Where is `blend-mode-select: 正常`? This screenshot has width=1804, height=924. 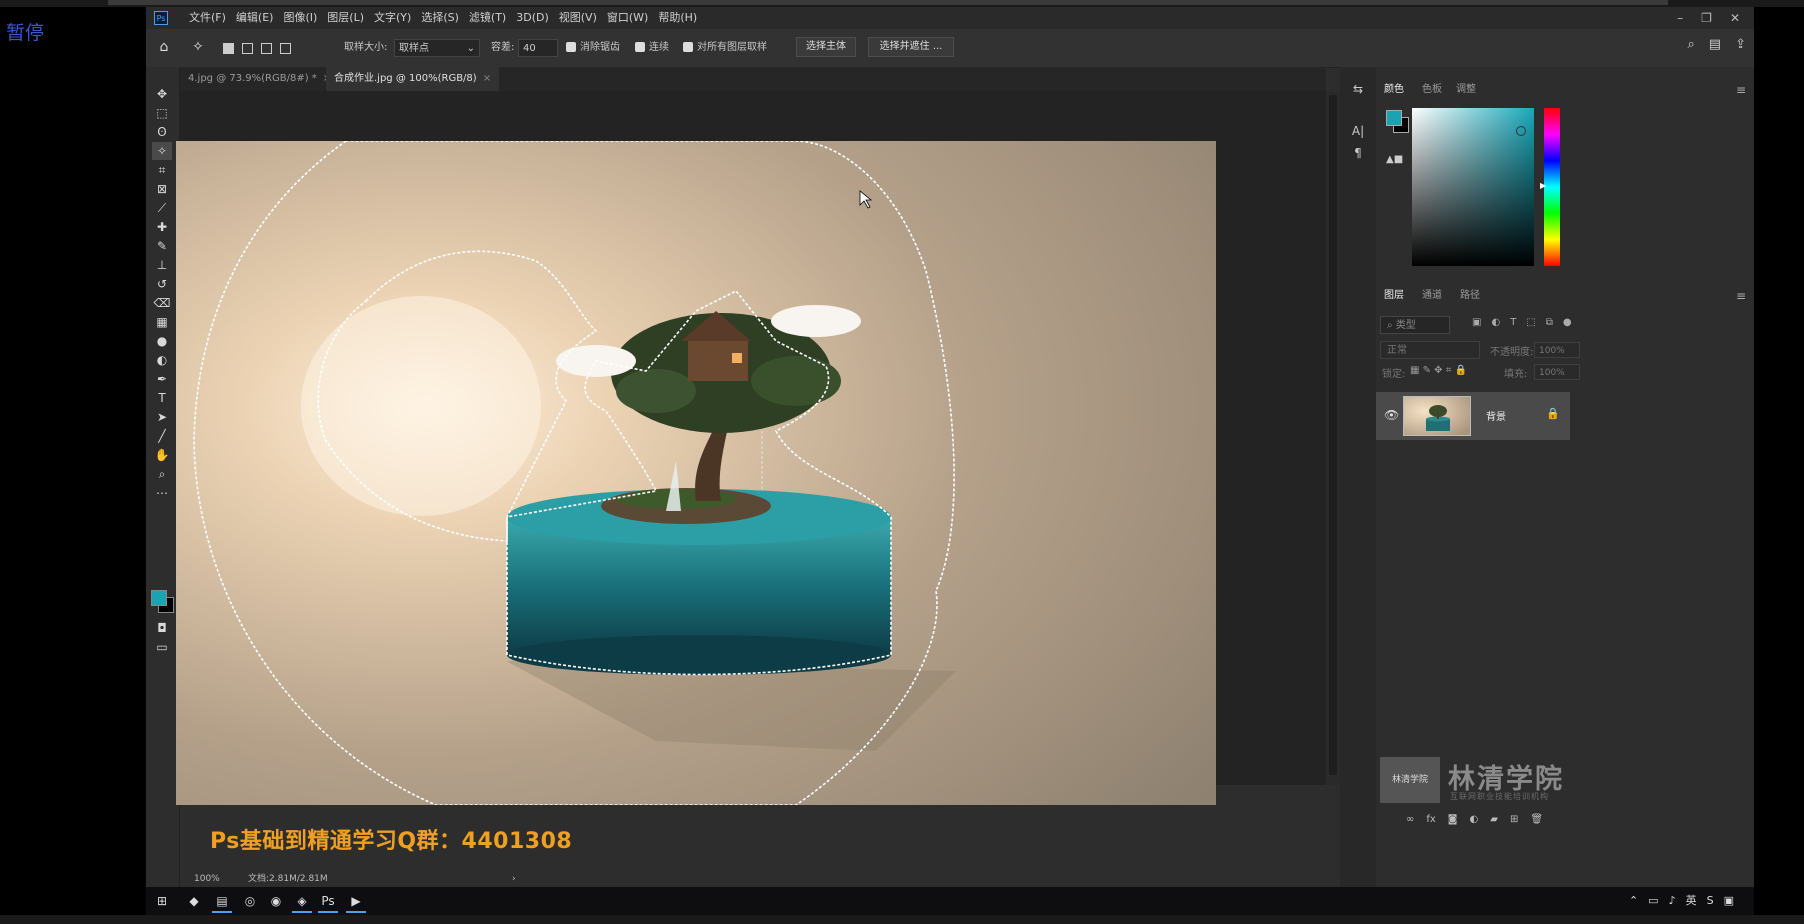 blend-mode-select: 正常 is located at coordinates (1430, 350).